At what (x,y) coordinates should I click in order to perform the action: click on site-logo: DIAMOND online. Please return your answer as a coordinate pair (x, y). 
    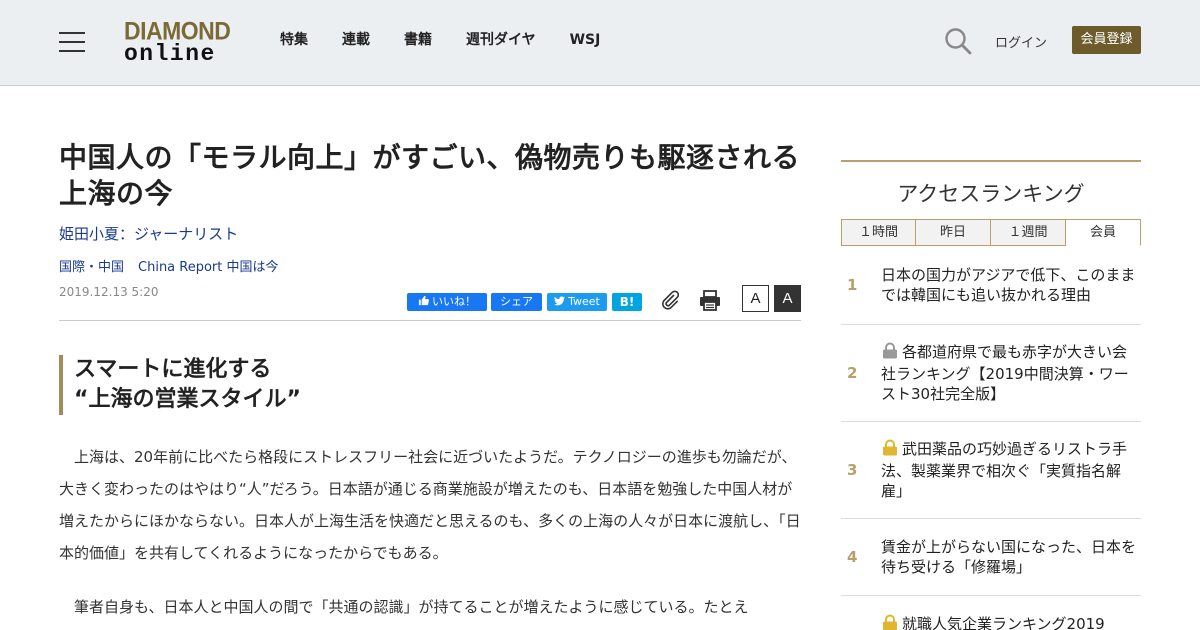
    Looking at the image, I should click on (177, 41).